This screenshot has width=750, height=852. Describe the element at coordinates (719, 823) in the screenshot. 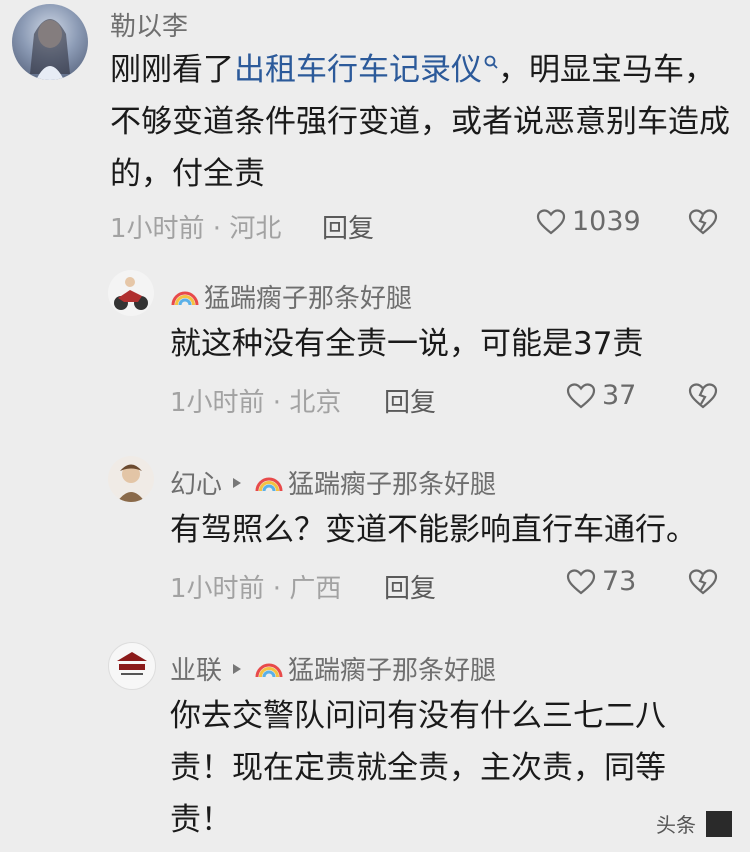

I see `watermark-logo-icon` at that location.